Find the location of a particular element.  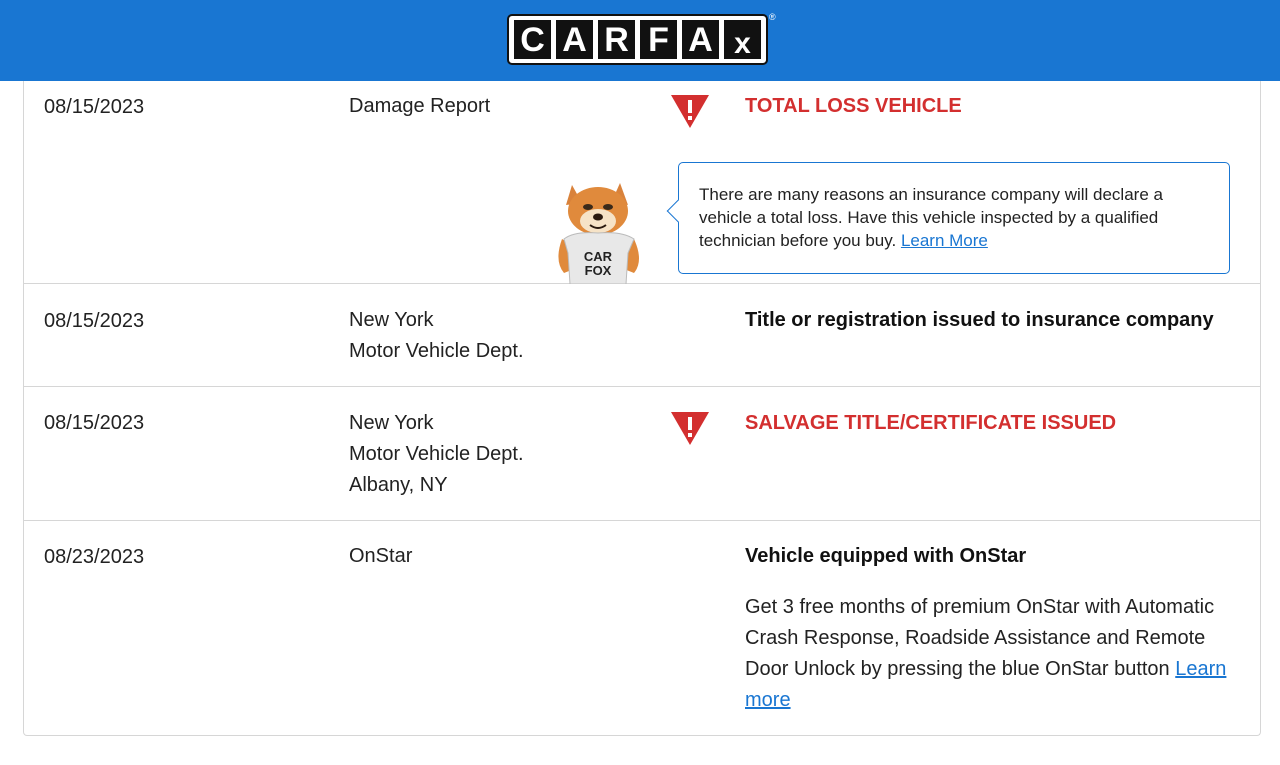

row-source: OnStar is located at coordinates (380, 556).